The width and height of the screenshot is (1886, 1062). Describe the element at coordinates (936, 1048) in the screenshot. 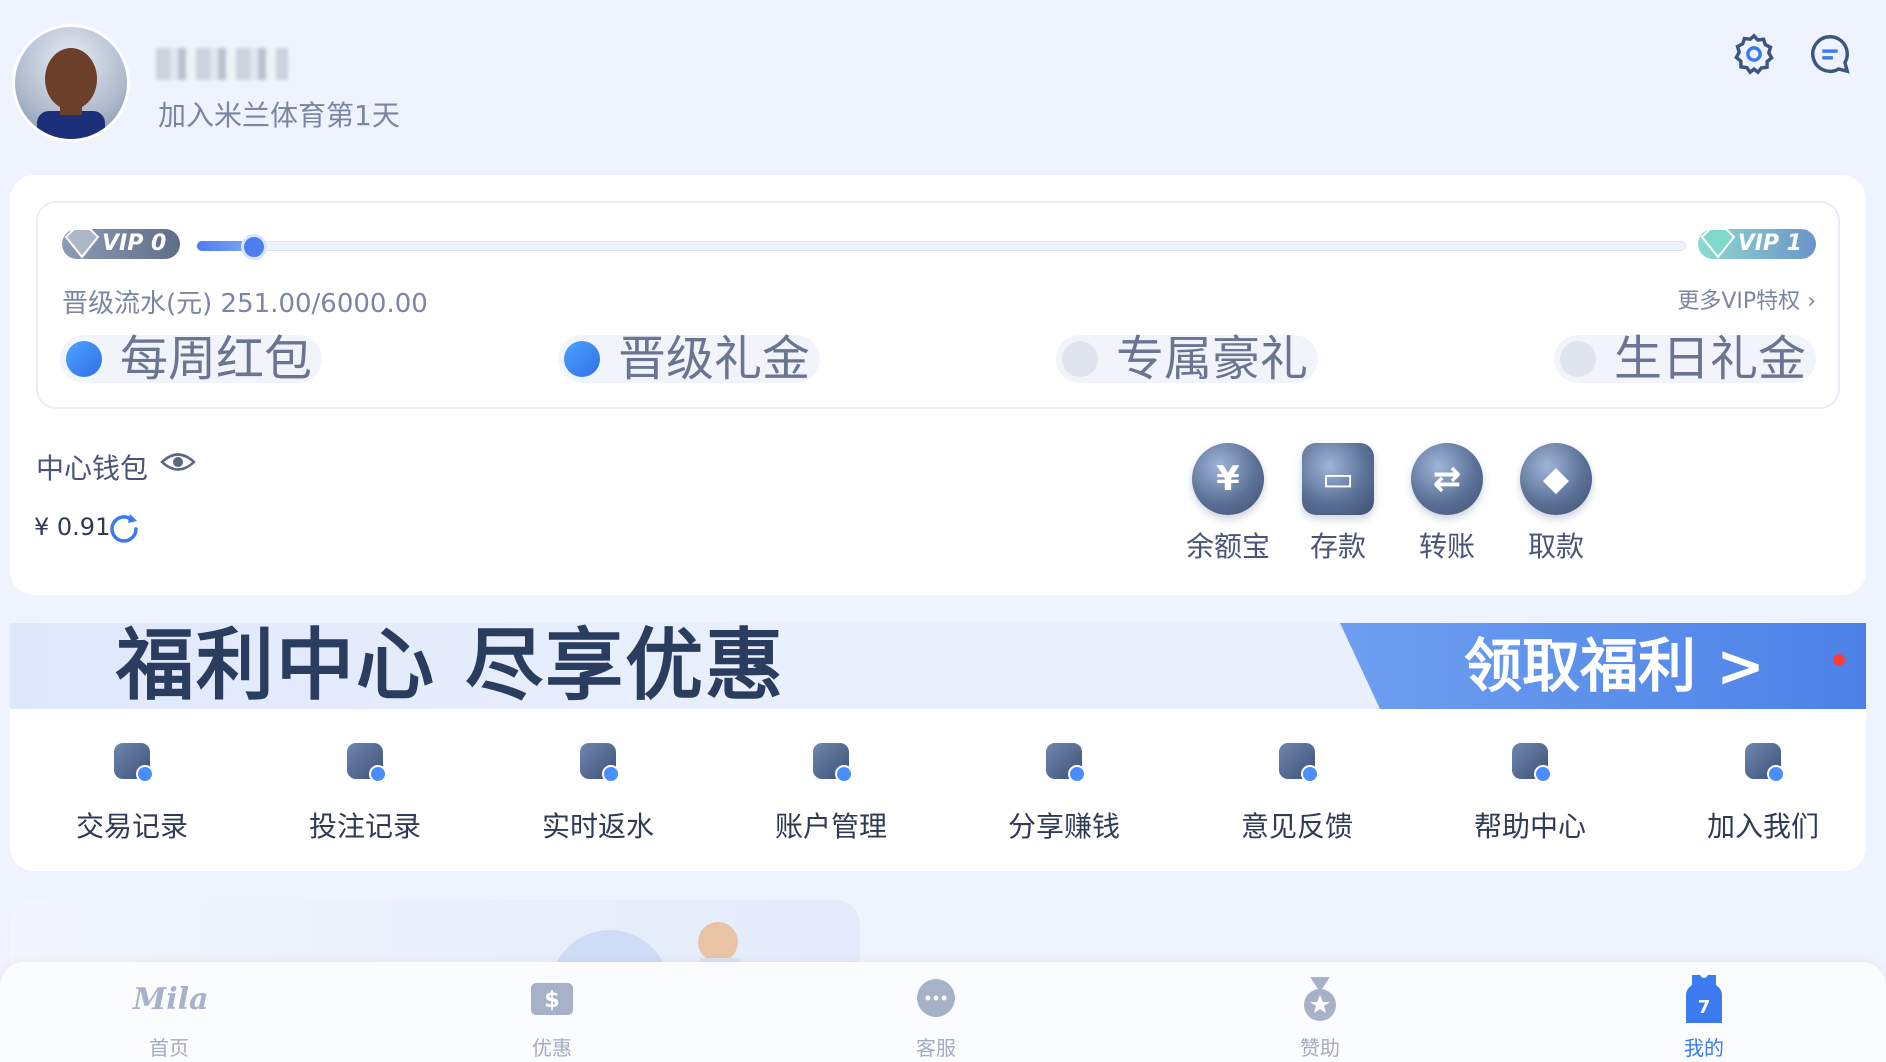

I see `nav-label: 客服` at that location.